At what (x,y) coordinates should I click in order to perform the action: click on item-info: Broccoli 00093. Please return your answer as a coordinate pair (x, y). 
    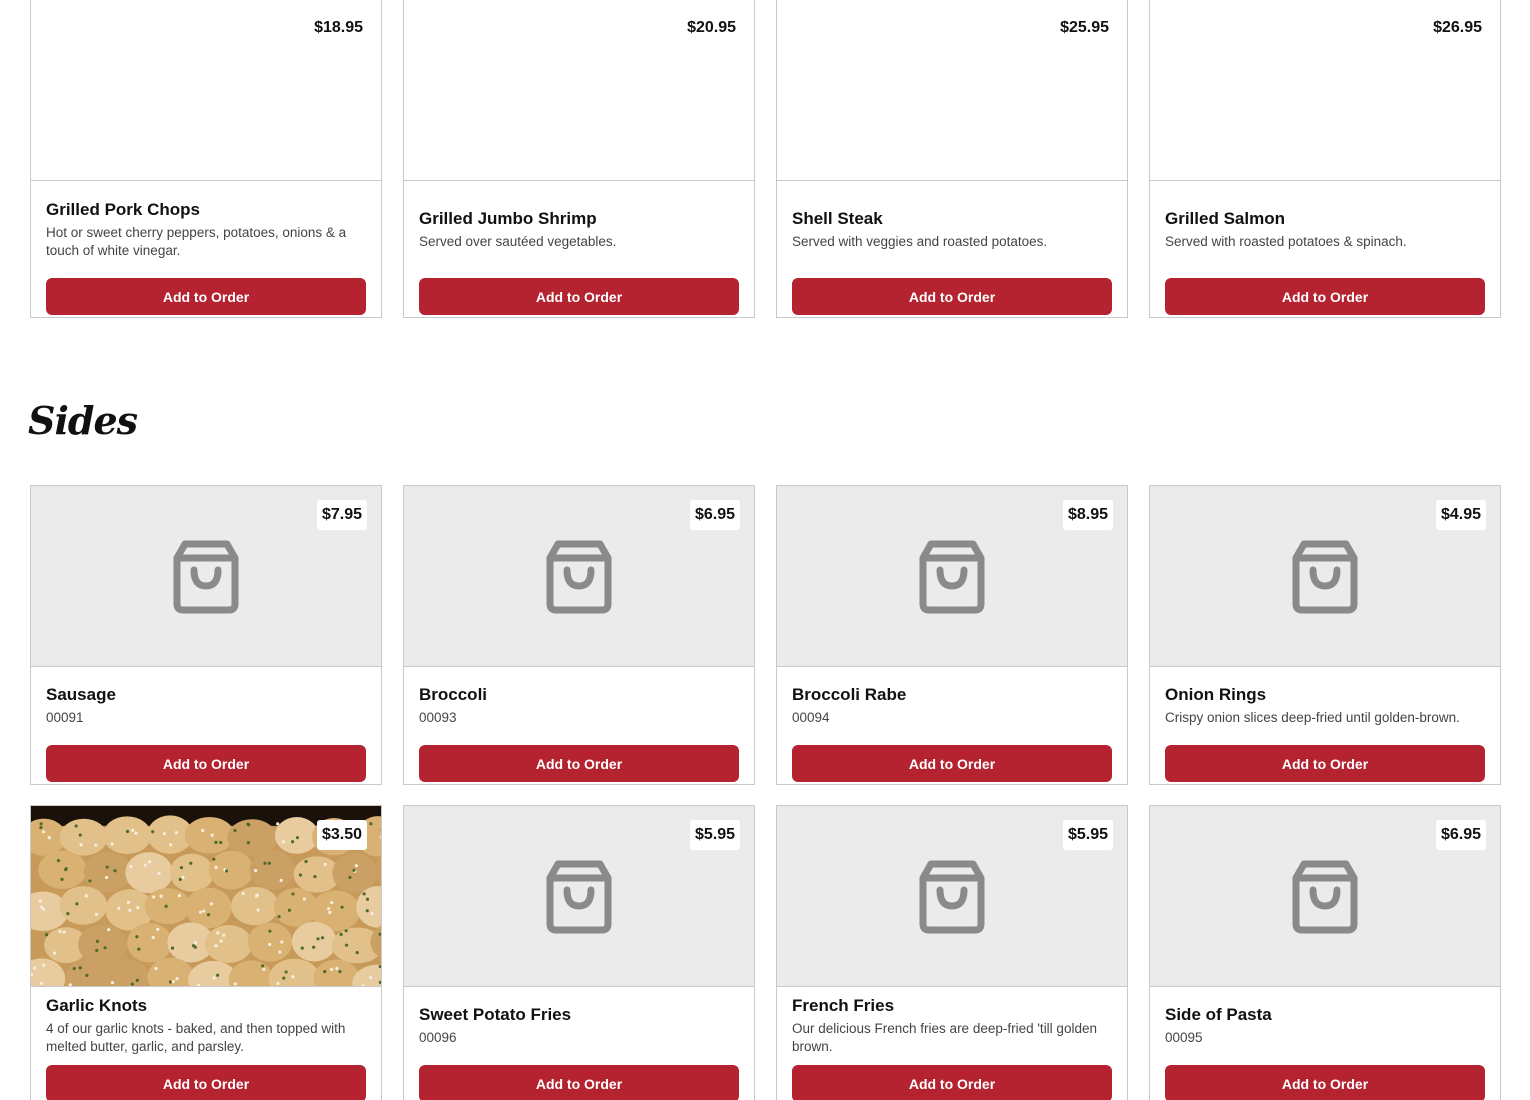
    Looking at the image, I should click on (579, 706).